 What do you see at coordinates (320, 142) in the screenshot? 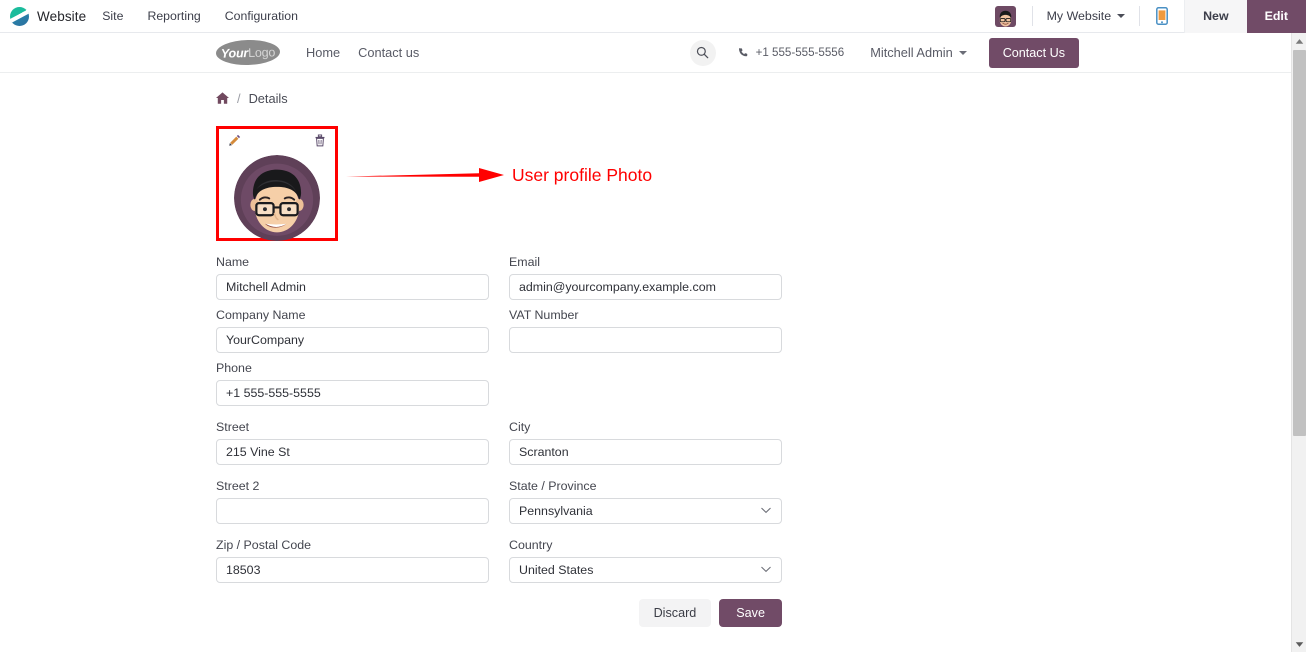
I see `trash-delete-icon` at bounding box center [320, 142].